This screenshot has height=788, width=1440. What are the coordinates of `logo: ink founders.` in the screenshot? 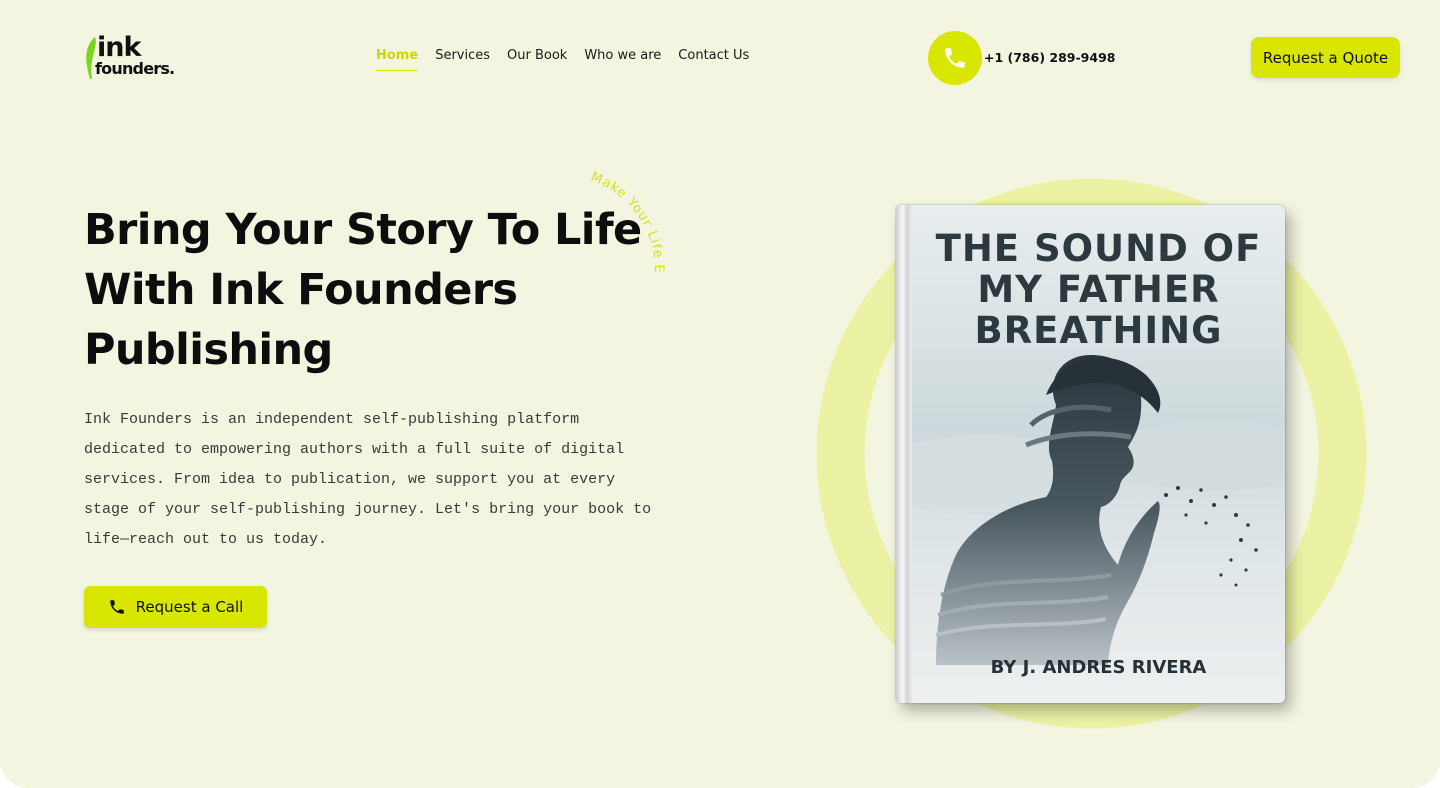 It's located at (139, 57).